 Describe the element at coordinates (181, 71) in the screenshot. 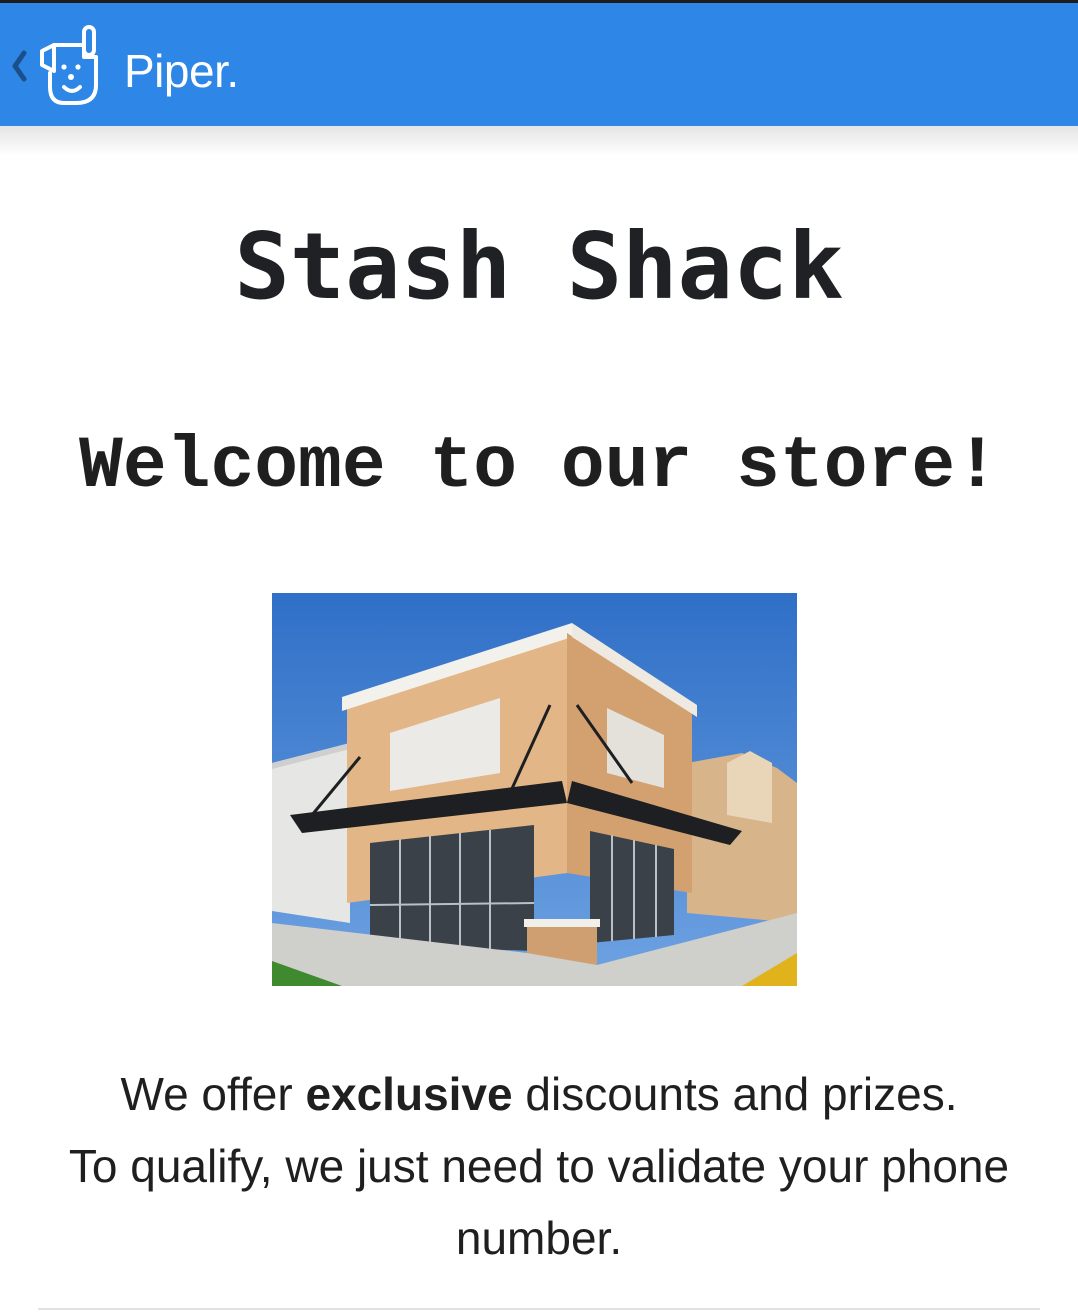

I see `app-title: Piper.` at that location.